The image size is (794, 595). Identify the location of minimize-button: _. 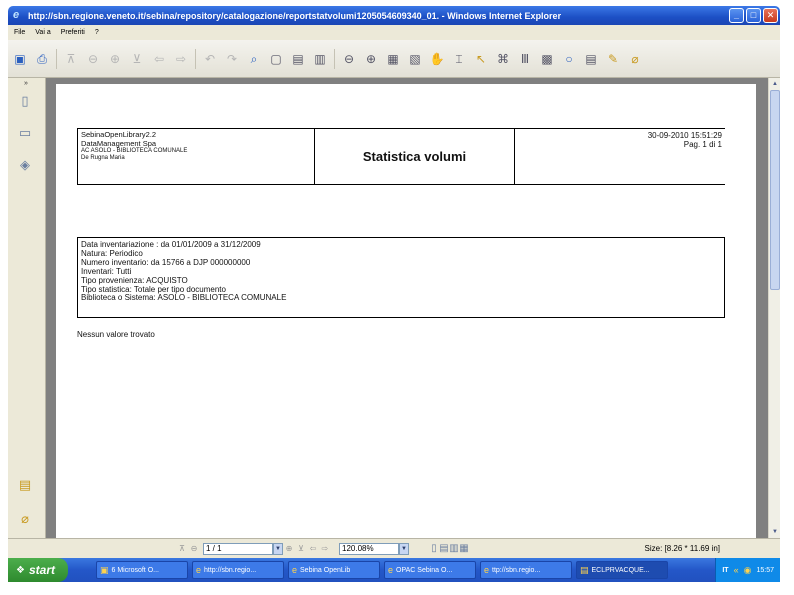
(736, 15).